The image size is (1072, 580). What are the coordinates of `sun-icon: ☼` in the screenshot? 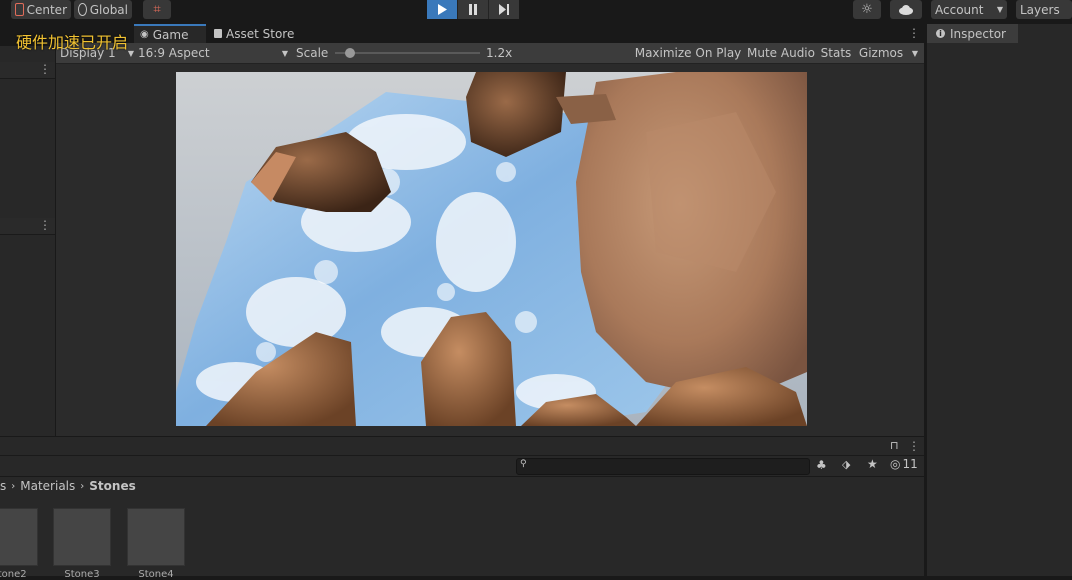 It's located at (867, 9).